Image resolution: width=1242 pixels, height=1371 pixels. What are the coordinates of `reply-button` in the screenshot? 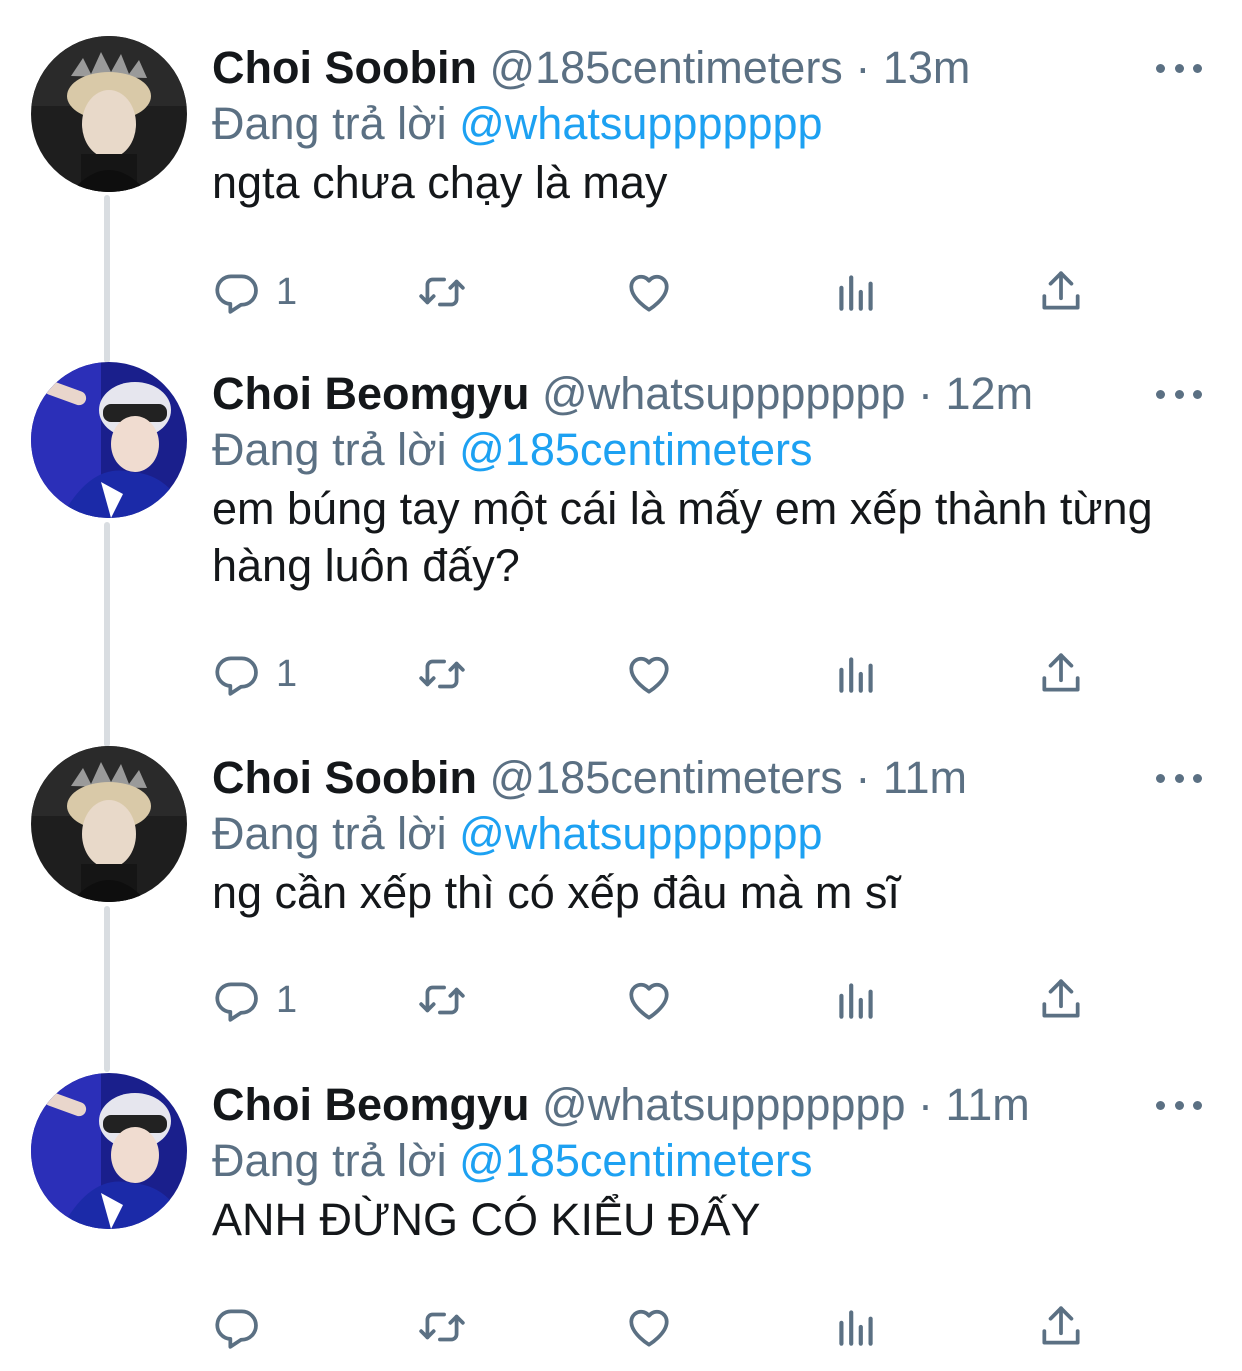 It's located at (244, 1327).